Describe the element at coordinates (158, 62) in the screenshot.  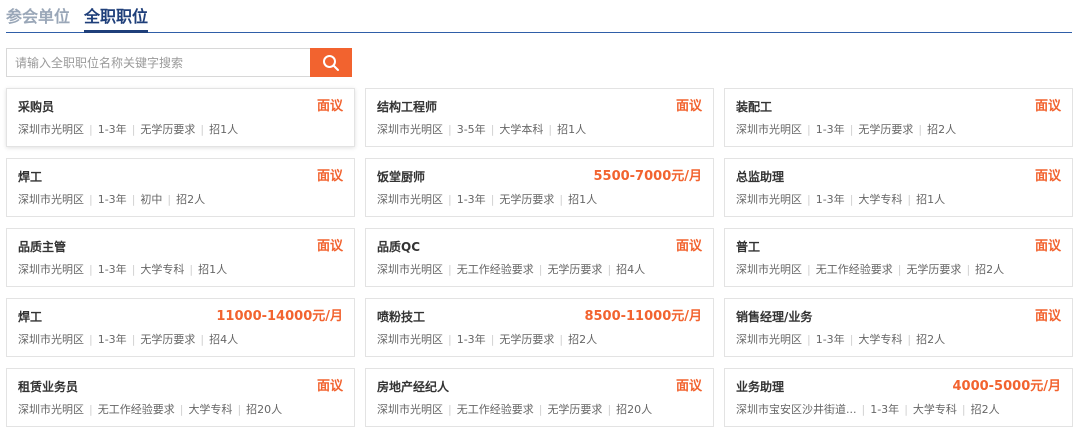
I see `search-input` at that location.